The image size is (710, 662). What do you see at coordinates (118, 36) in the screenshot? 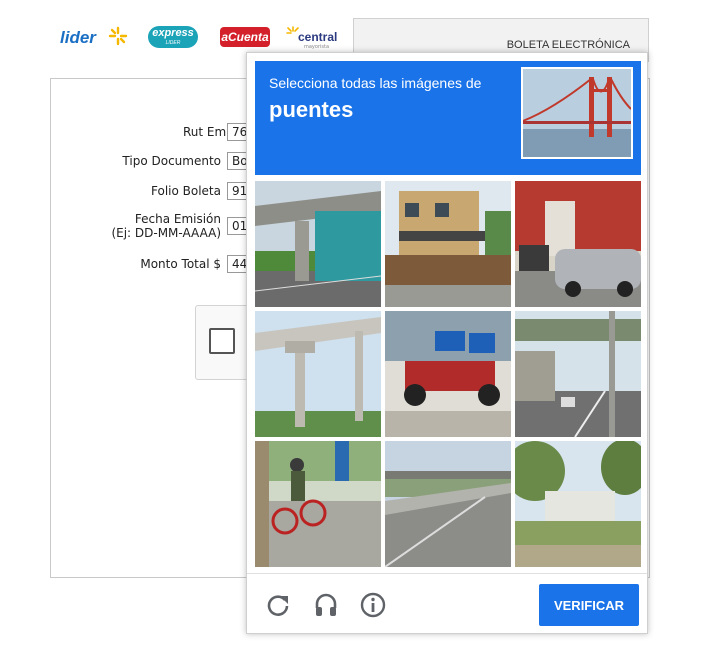
I see `spark-icon` at bounding box center [118, 36].